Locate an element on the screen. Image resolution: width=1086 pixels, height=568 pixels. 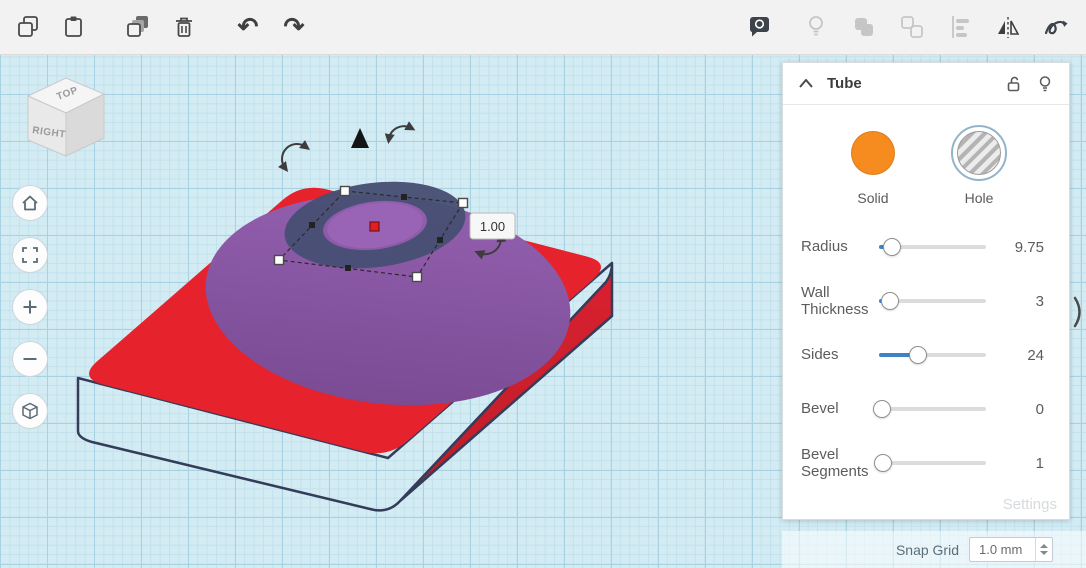
panel-collapse-arrow is located at coordinates (1079, 314).